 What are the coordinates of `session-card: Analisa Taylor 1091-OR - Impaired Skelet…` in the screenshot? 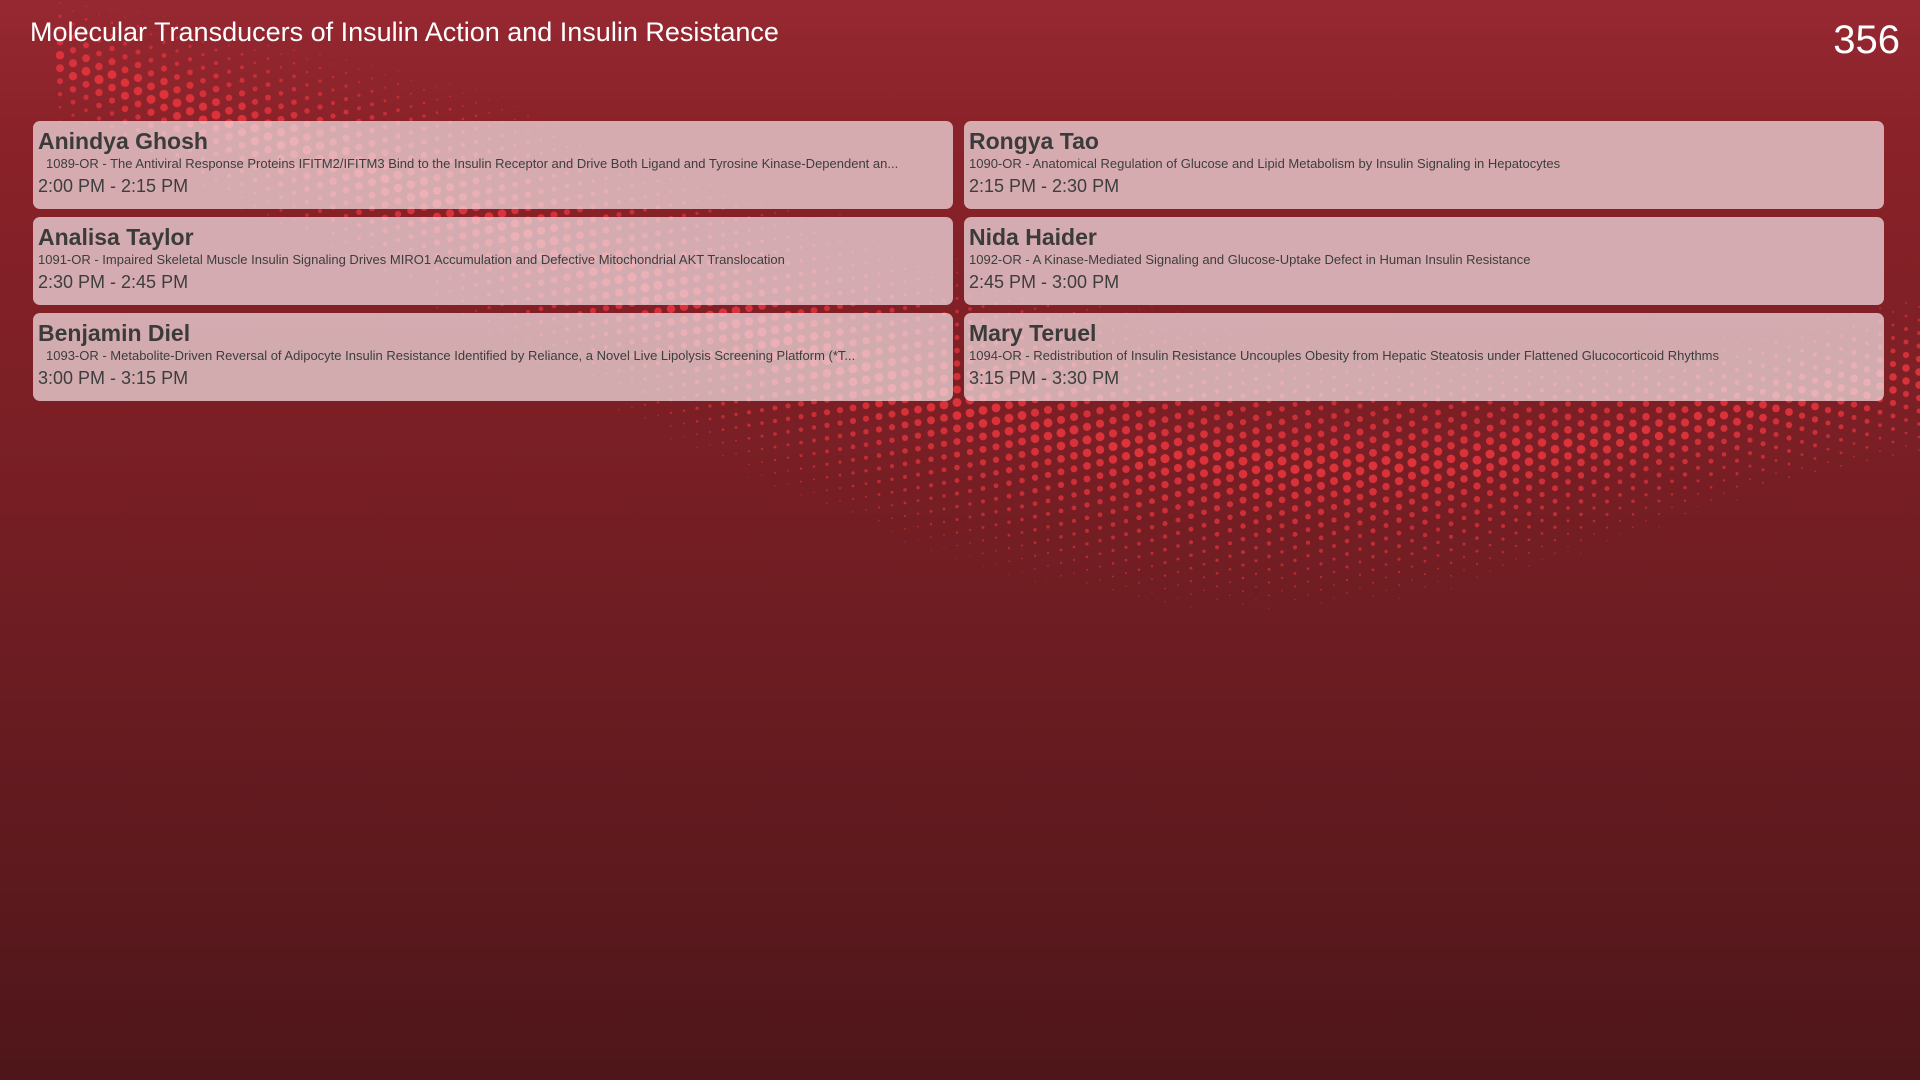 It's located at (493, 261).